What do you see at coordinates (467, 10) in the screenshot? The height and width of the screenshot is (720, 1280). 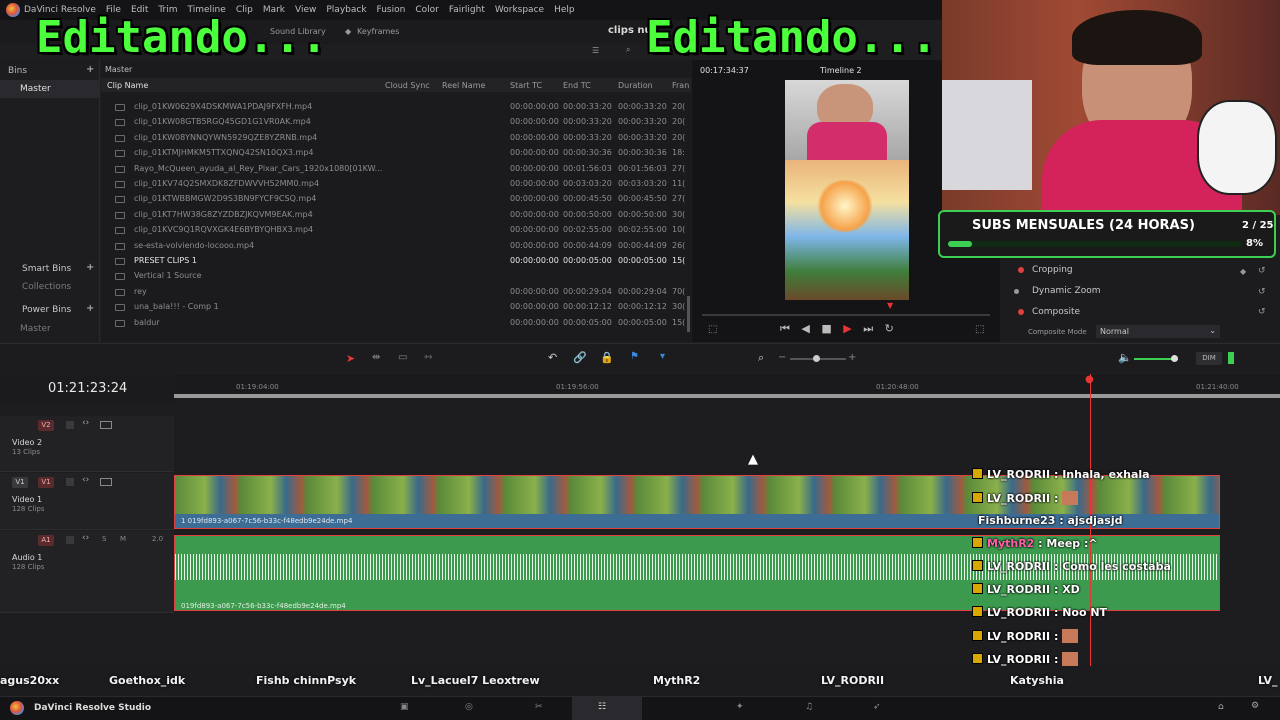 I see `menu-fairlight: Fairlight` at bounding box center [467, 10].